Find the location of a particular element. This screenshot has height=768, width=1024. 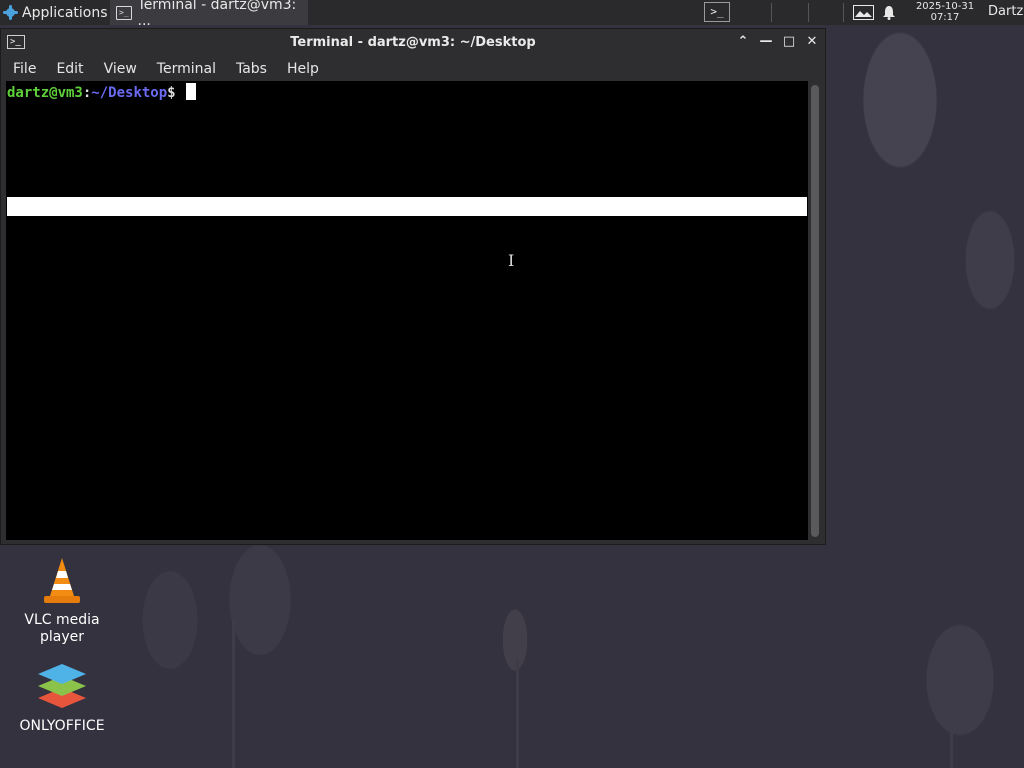

clock-date: 2025-10-31 is located at coordinates (945, 6).